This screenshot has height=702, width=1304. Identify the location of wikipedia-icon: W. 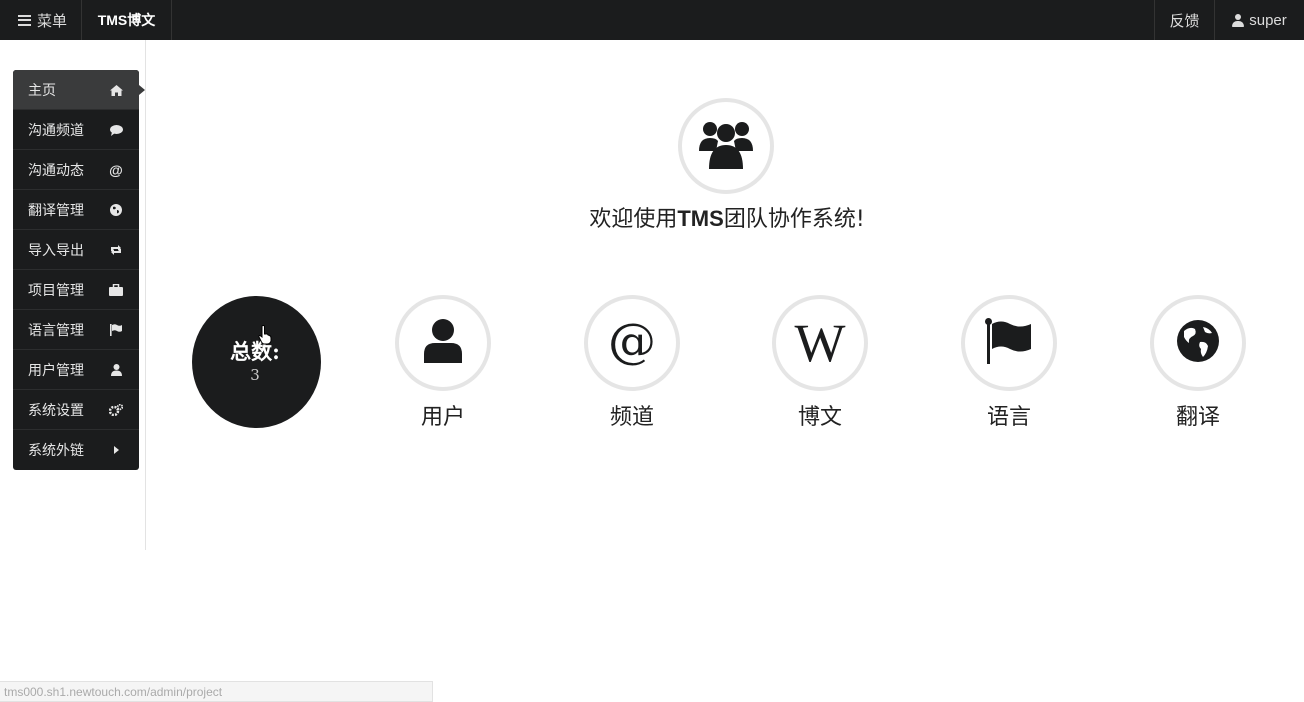
(820, 343).